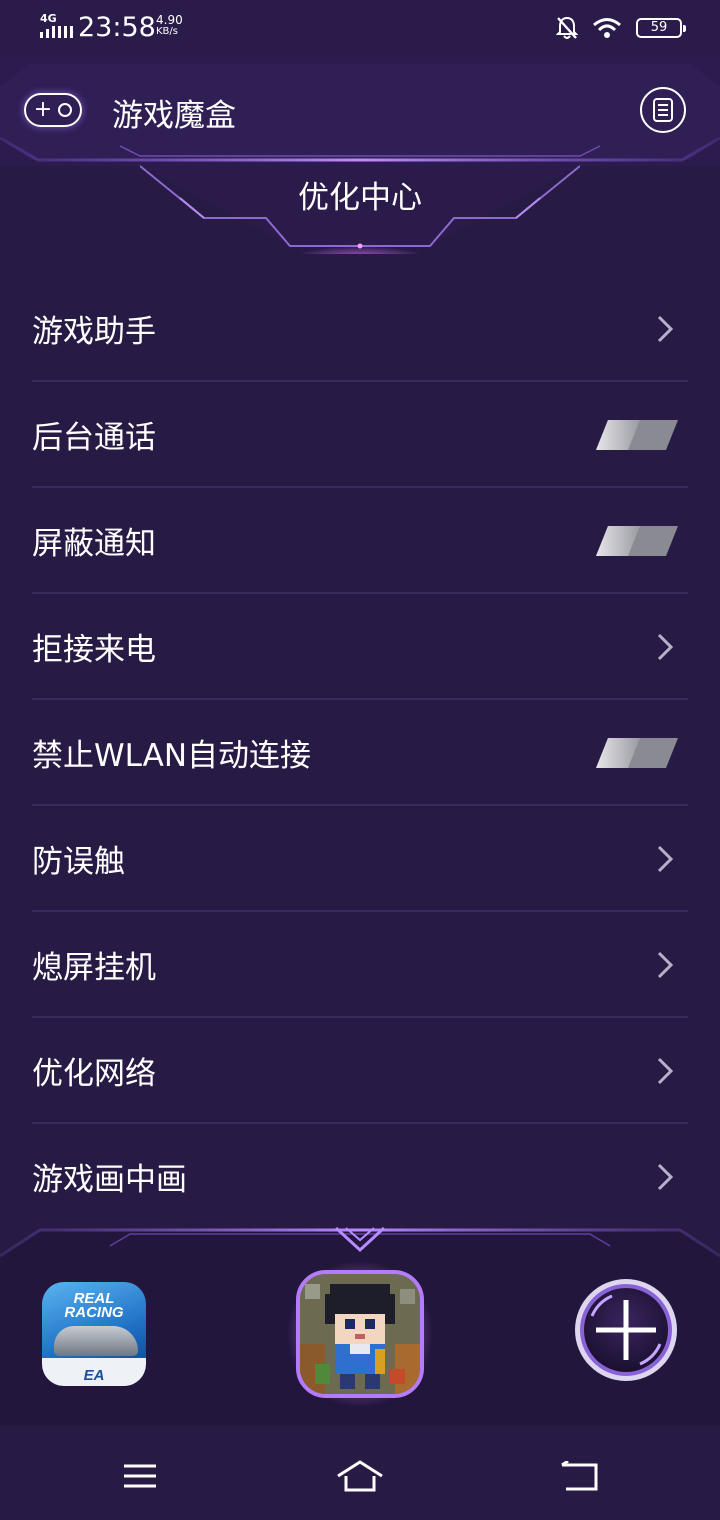 This screenshot has height=1520, width=720. I want to click on wifi-icon, so click(607, 28).